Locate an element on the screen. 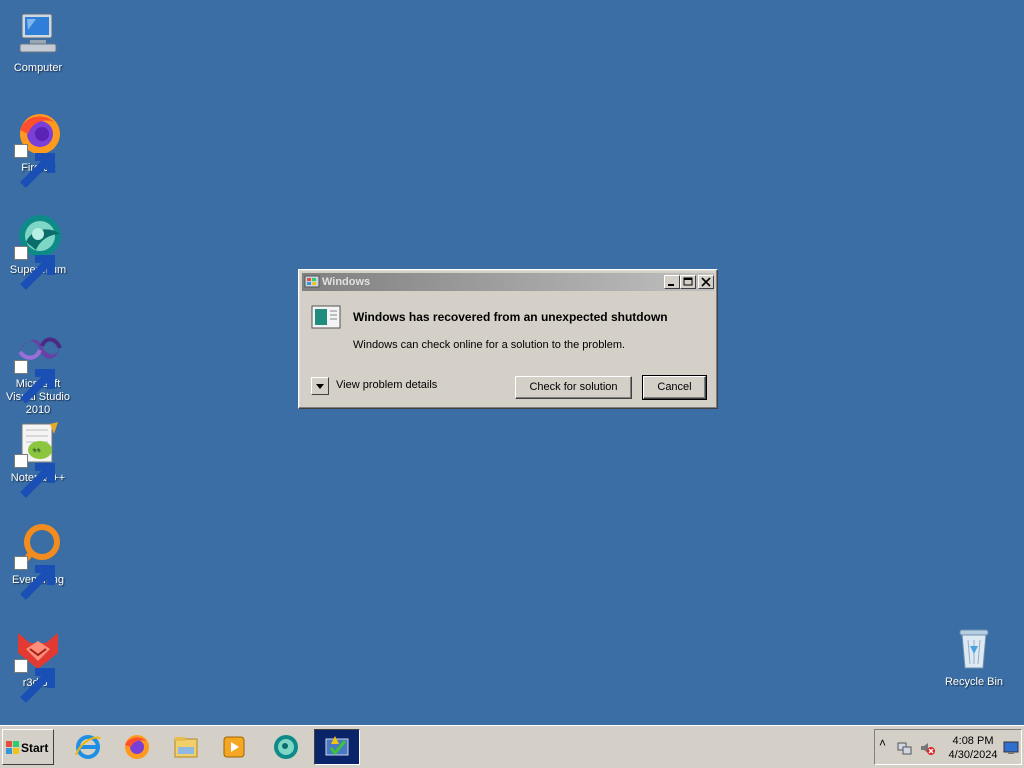  r3dfox-icon is located at coordinates (38, 664).